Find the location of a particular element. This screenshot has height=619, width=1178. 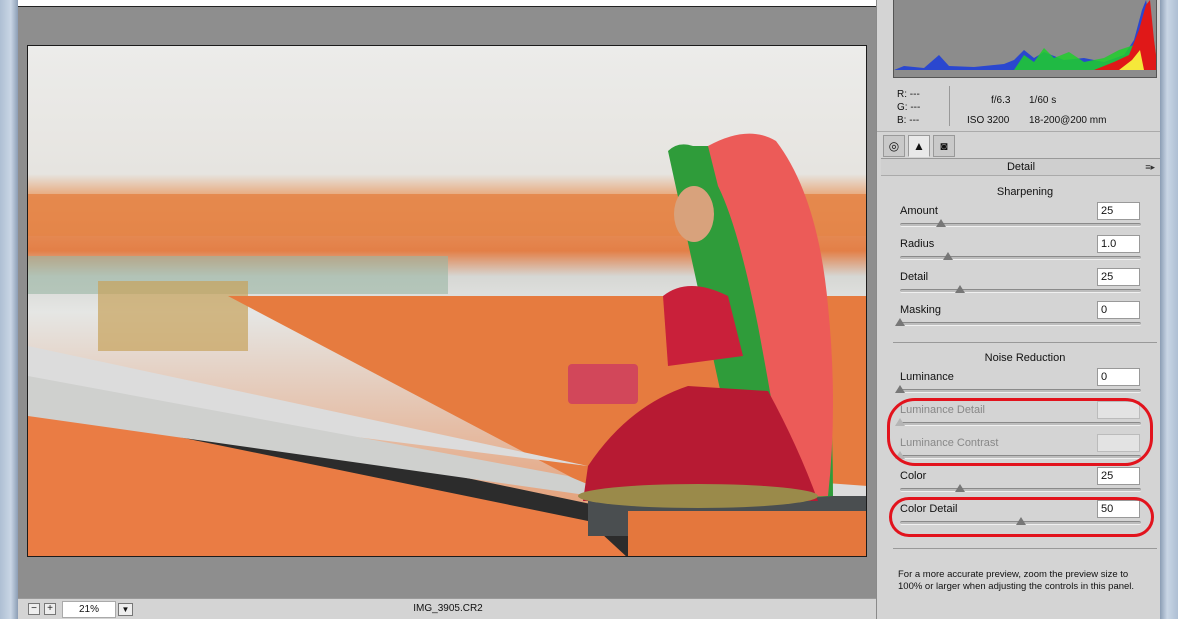

luminance-contrast-slider-thumb is located at coordinates (900, 455).